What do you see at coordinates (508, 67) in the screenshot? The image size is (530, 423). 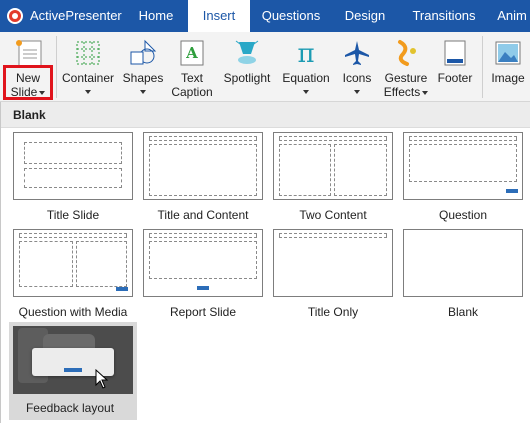 I see `image-button: Image` at bounding box center [508, 67].